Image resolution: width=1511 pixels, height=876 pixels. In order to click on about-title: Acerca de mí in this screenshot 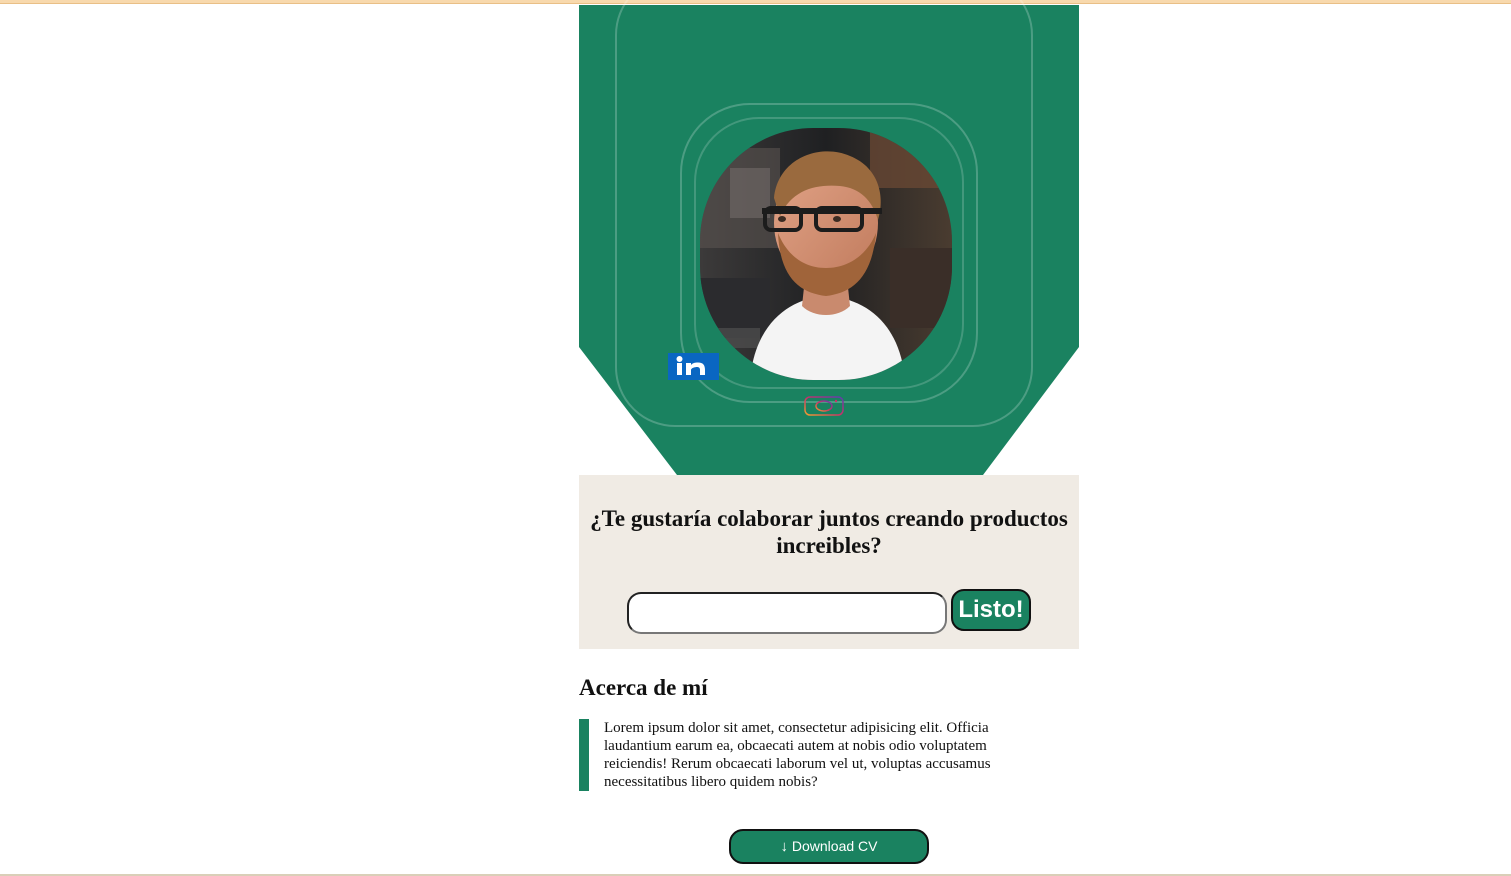, I will do `click(643, 687)`.